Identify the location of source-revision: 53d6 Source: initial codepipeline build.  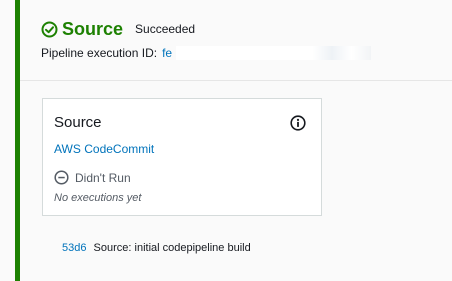
(156, 248).